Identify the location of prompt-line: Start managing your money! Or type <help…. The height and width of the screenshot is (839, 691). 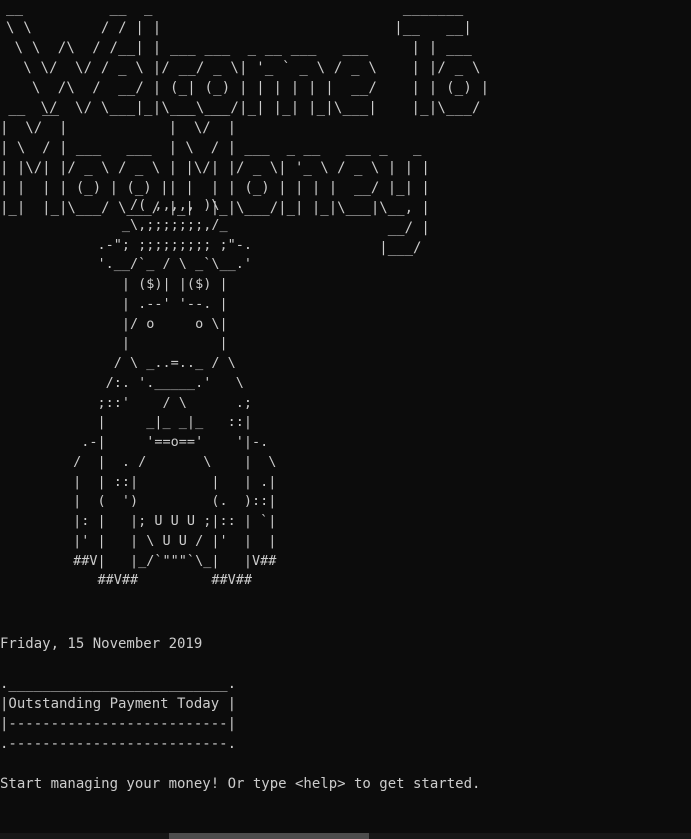
(240, 784).